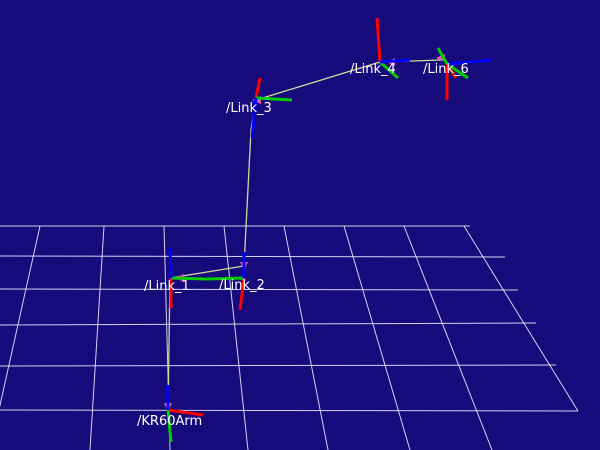  I want to click on frame-label-link-6: /Link_6, so click(446, 69).